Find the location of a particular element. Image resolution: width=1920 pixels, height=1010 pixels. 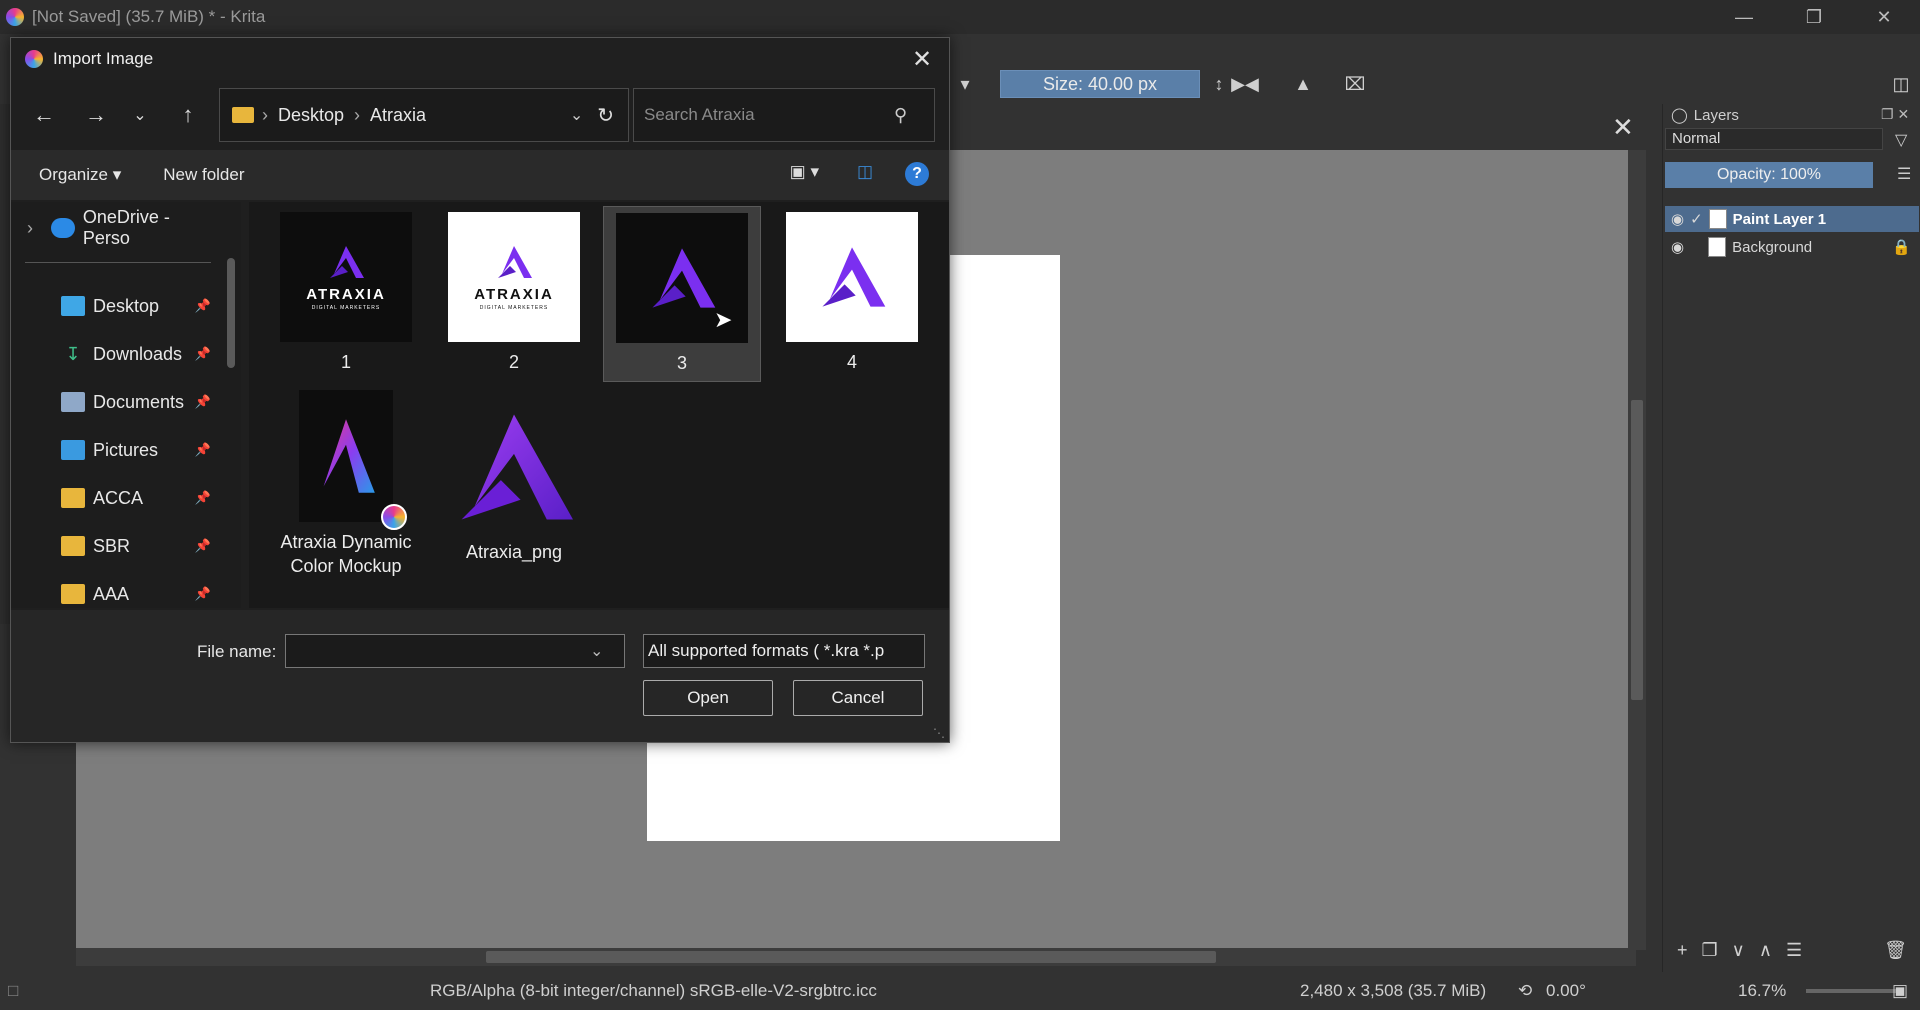

wrap-around-icon: ⌧ is located at coordinates (1355, 84).